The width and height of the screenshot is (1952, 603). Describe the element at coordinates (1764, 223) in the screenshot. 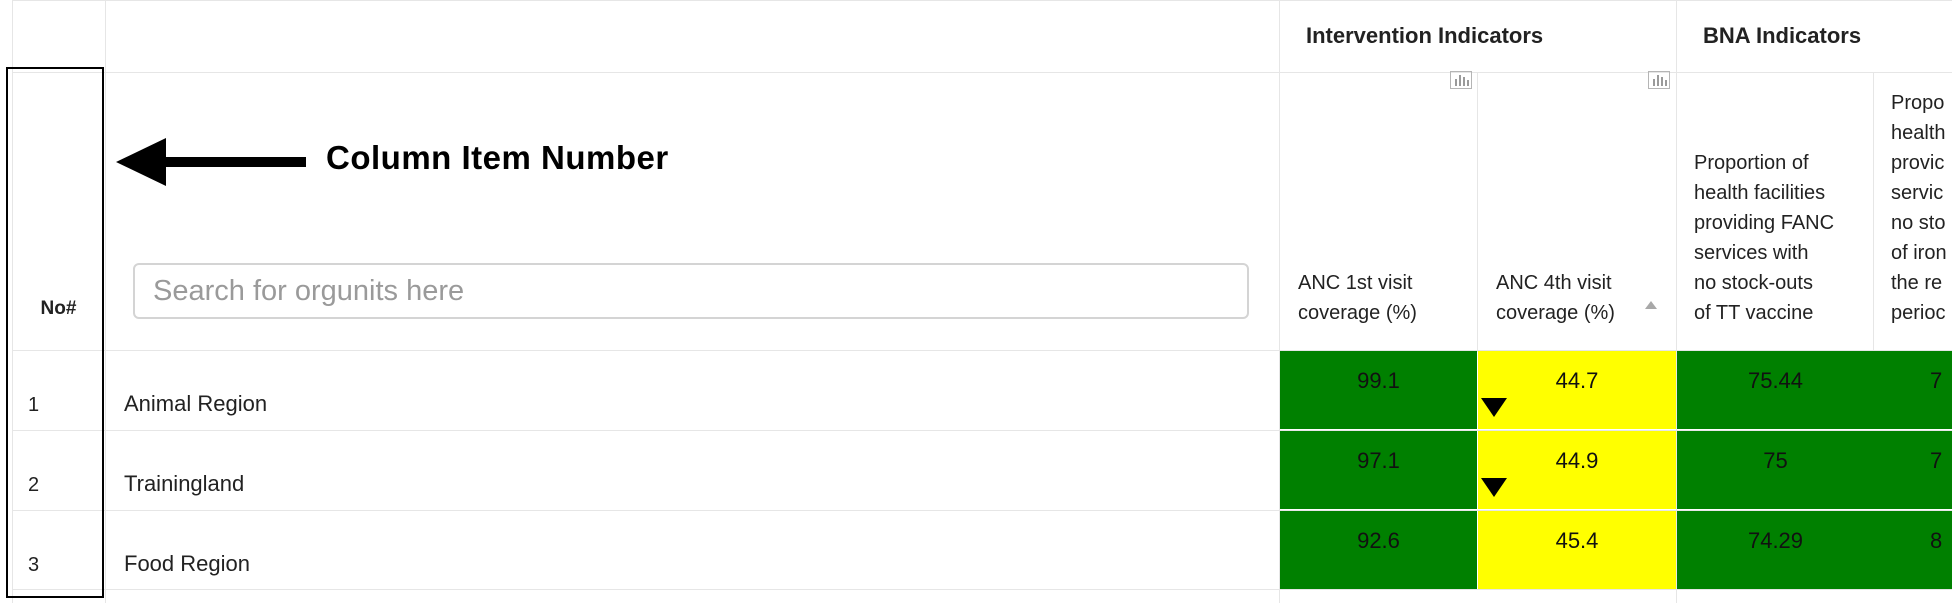

I see `column-header-line: providing FANC` at that location.